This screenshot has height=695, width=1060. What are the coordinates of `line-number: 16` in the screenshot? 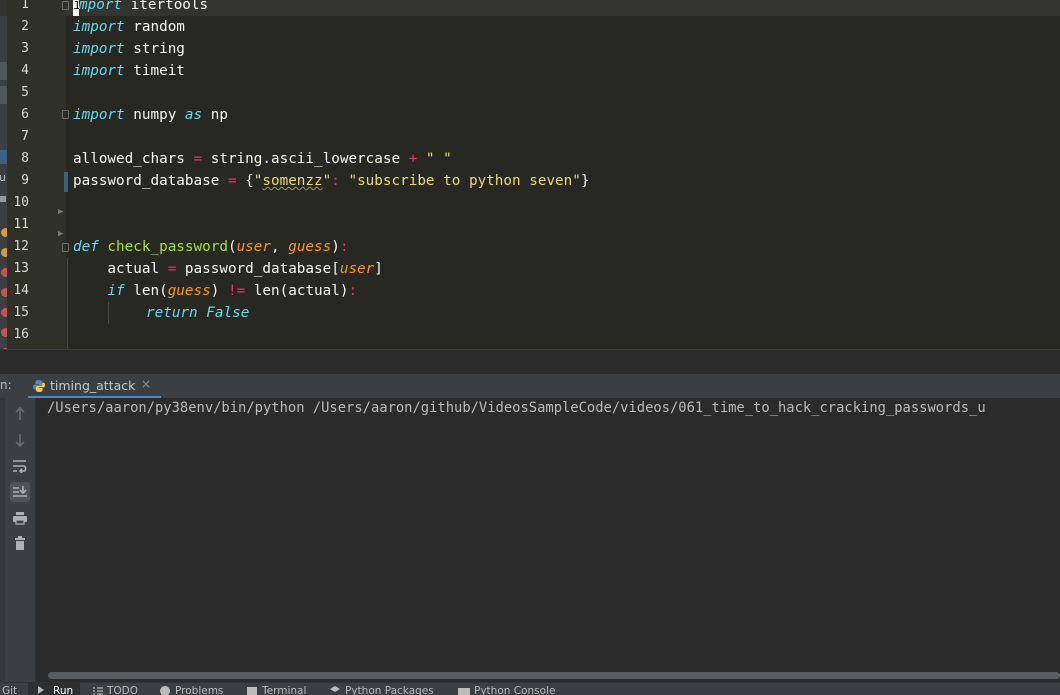 It's located at (21, 334).